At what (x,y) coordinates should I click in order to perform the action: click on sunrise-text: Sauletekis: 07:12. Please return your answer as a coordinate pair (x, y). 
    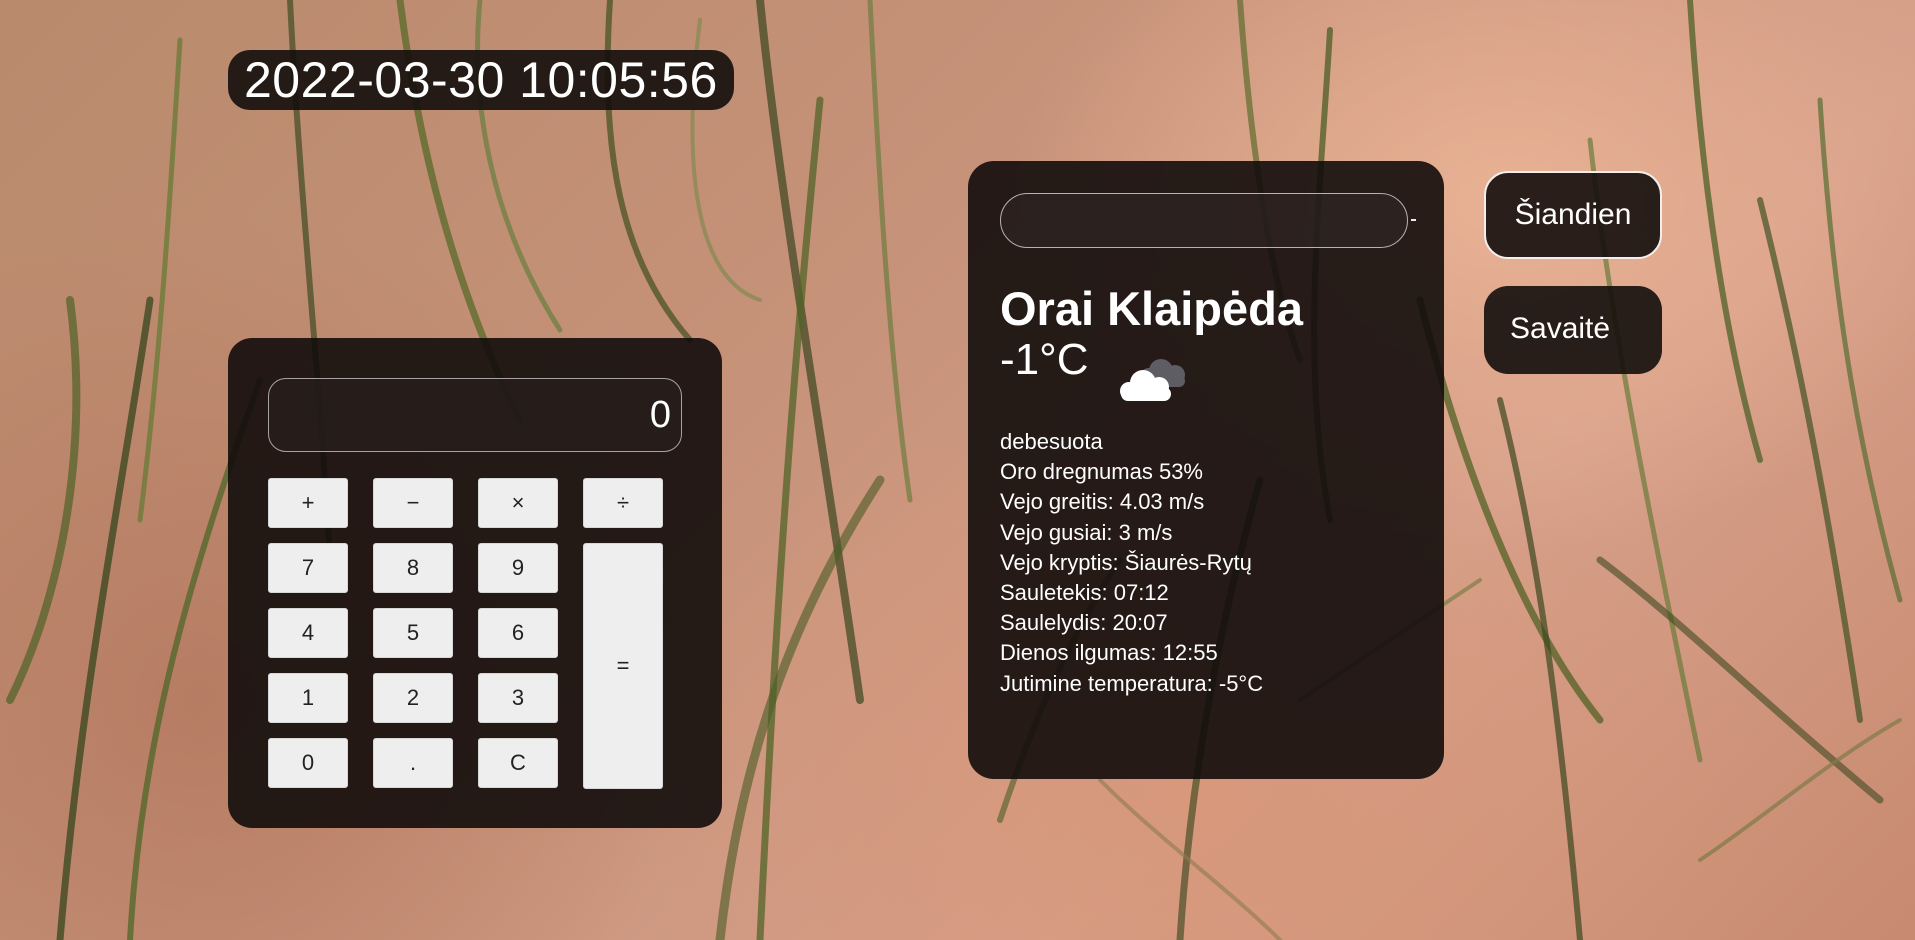
    Looking at the image, I should click on (1084, 593).